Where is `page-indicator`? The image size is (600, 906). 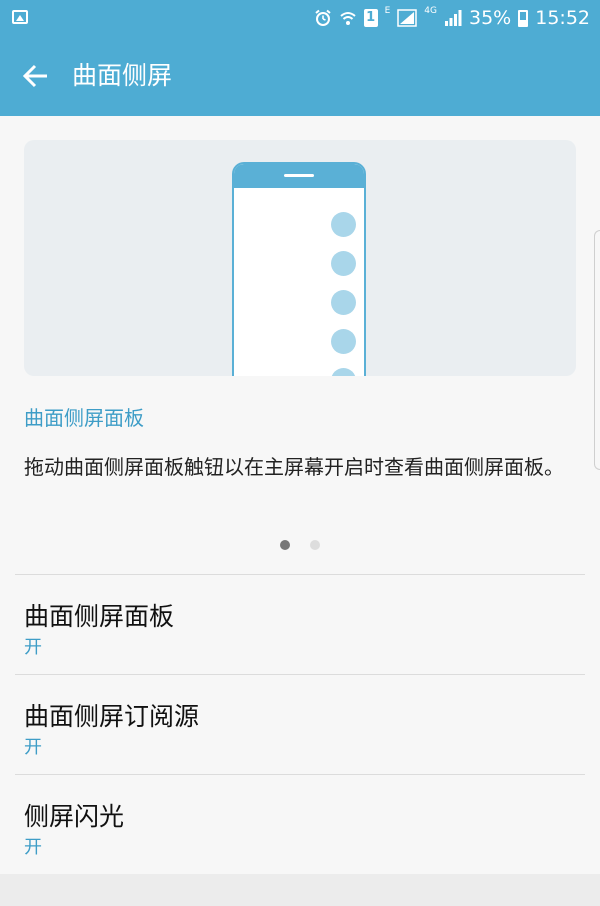
page-indicator is located at coordinates (300, 546).